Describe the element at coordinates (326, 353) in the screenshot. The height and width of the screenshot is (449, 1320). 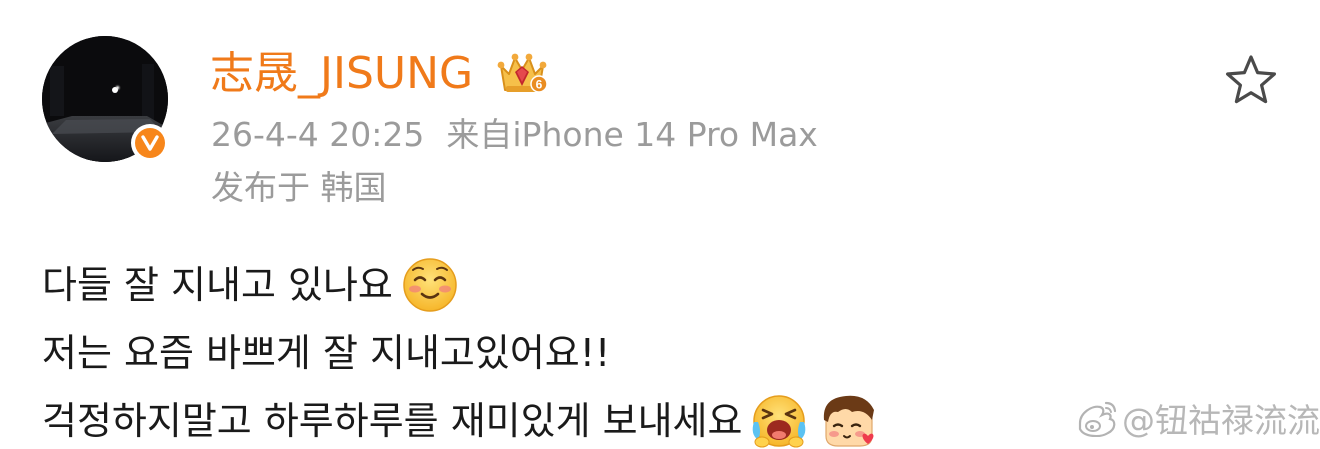
I see `content-line-2-text: 저는 요즘 바쁘게 잘 지내고있어요!!` at that location.